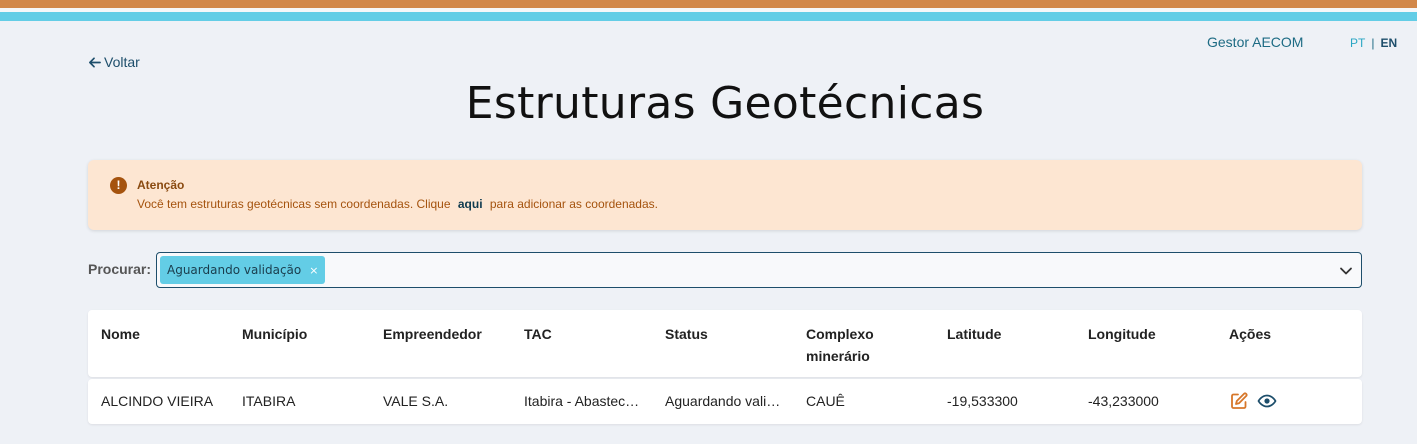 The image size is (1417, 444). What do you see at coordinates (825, 401) in the screenshot?
I see `cell-complexo: CAUÊ` at bounding box center [825, 401].